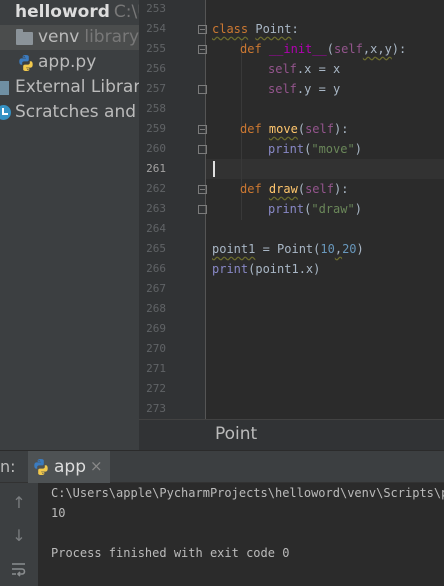 The height and width of the screenshot is (586, 444). Describe the element at coordinates (156, 228) in the screenshot. I see `line-number: 264` at that location.